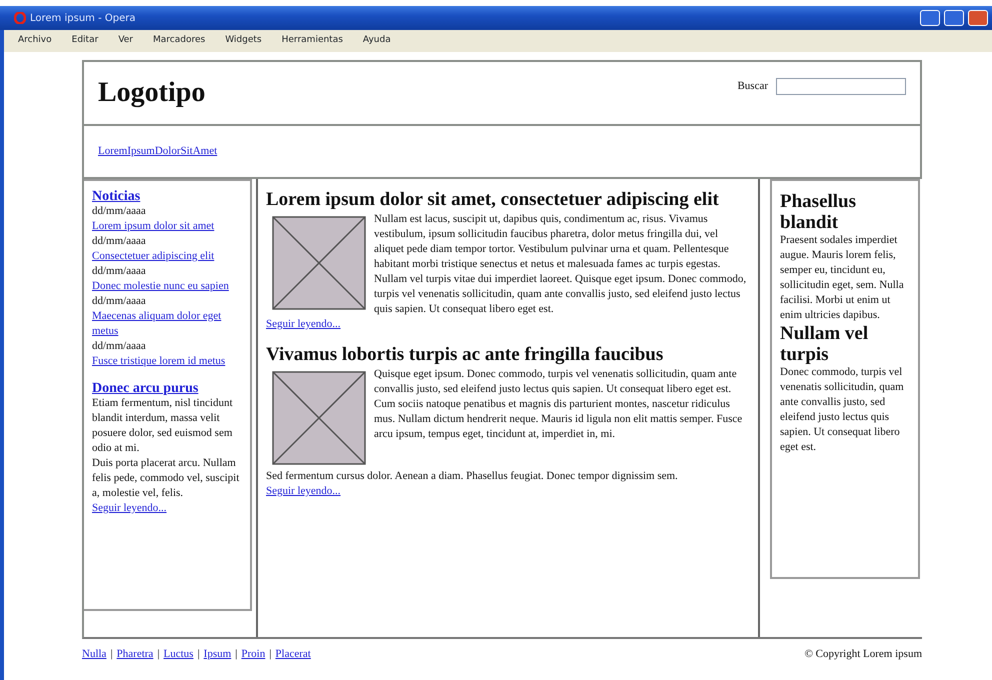 The image size is (992, 680). Describe the element at coordinates (166, 478) in the screenshot. I see `sidebar-paragraph: Duis porta placerat arcu. Nullam felis pede, commodo vel, suscipit a, molestie vel, felis.` at that location.